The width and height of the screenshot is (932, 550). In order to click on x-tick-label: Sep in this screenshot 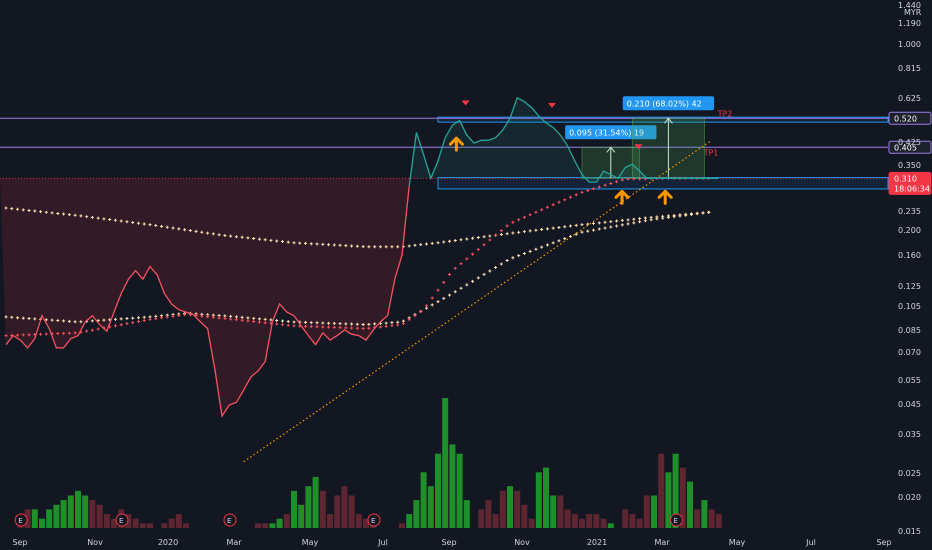, I will do `click(448, 542)`.